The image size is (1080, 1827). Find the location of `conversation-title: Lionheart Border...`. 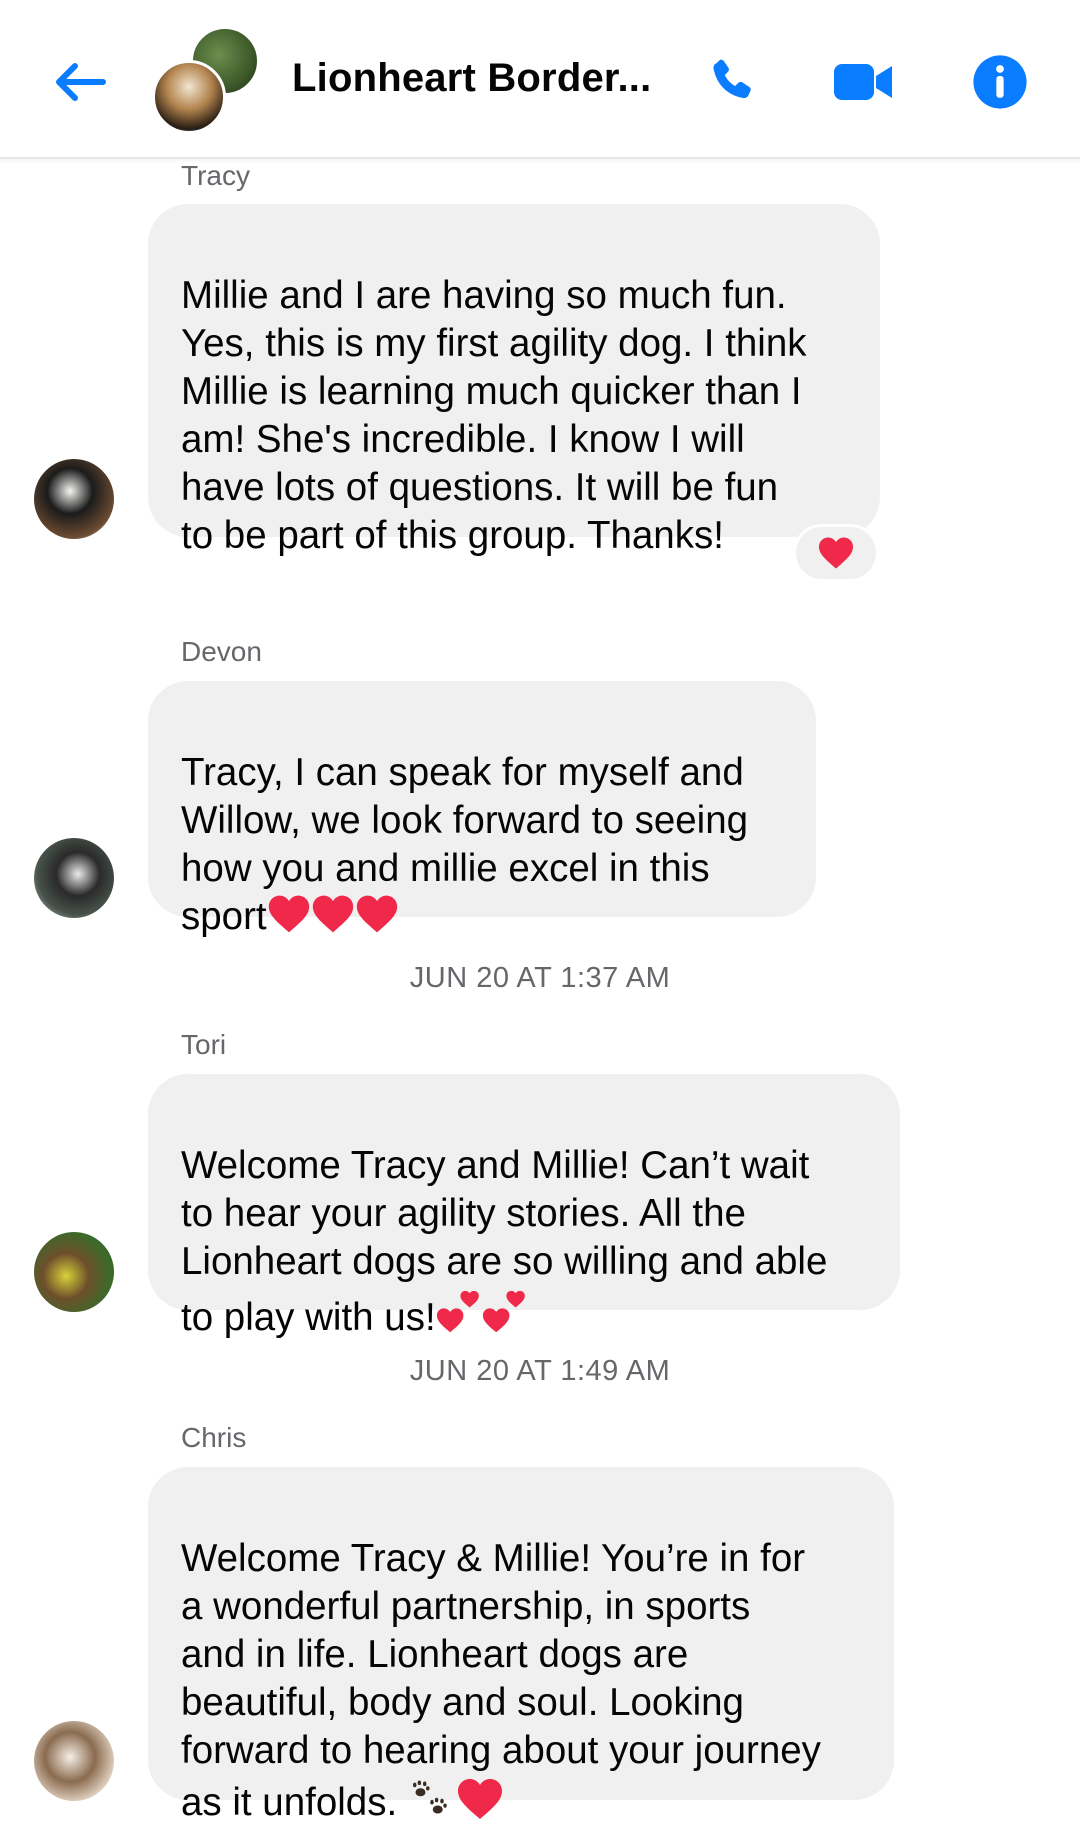

conversation-title: Lionheart Border... is located at coordinates (471, 78).